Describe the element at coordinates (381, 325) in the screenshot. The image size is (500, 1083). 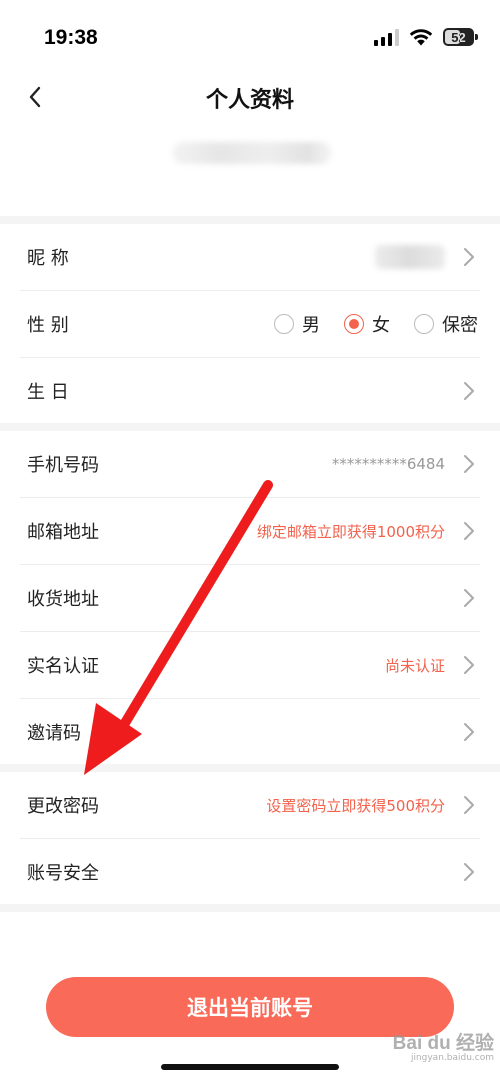
I see `gender-option-label: 女` at that location.